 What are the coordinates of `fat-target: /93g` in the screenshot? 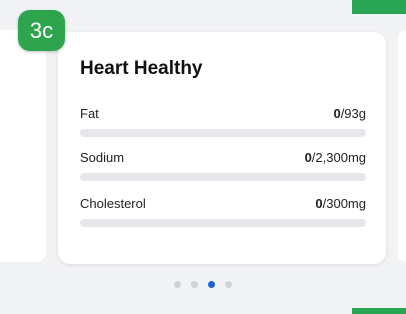 It's located at (353, 113).